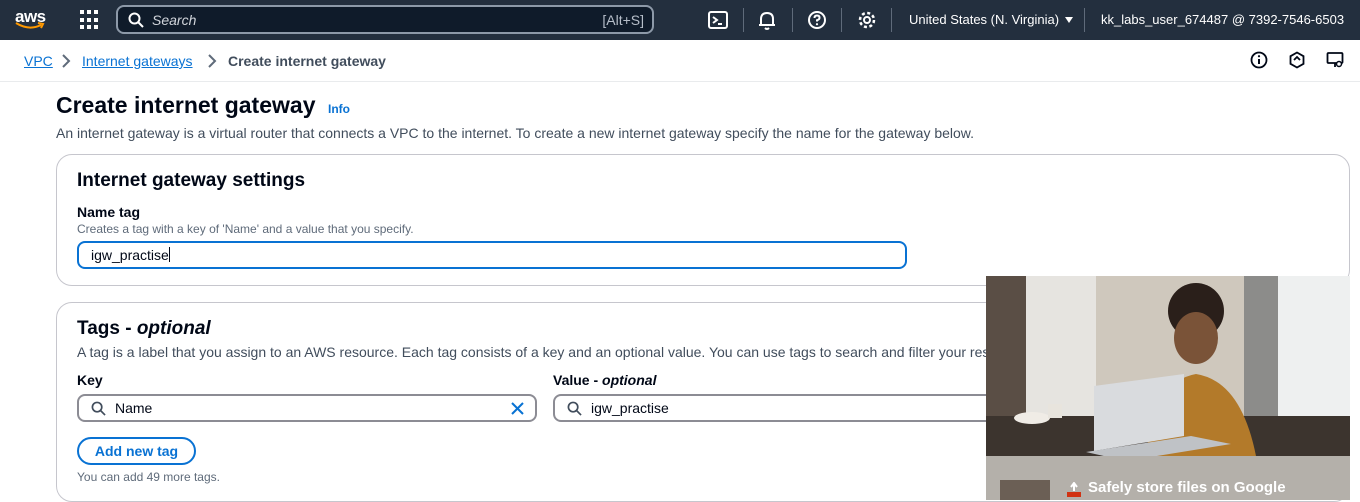 This screenshot has height=502, width=1360. What do you see at coordinates (339, 109) in the screenshot?
I see `info-link: Info` at bounding box center [339, 109].